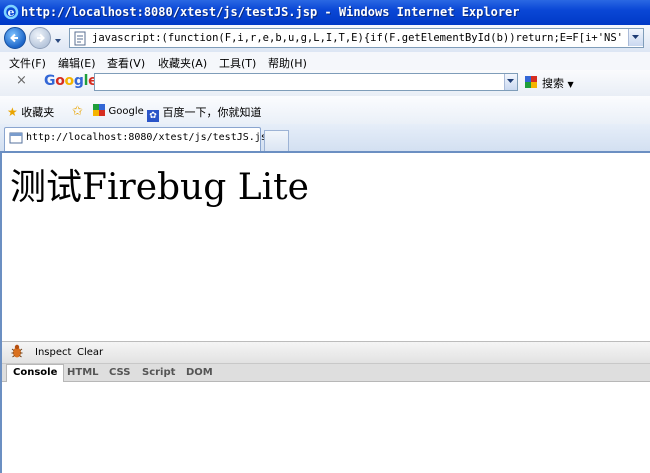  Describe the element at coordinates (325, 152) in the screenshot. I see `content-divider` at that location.